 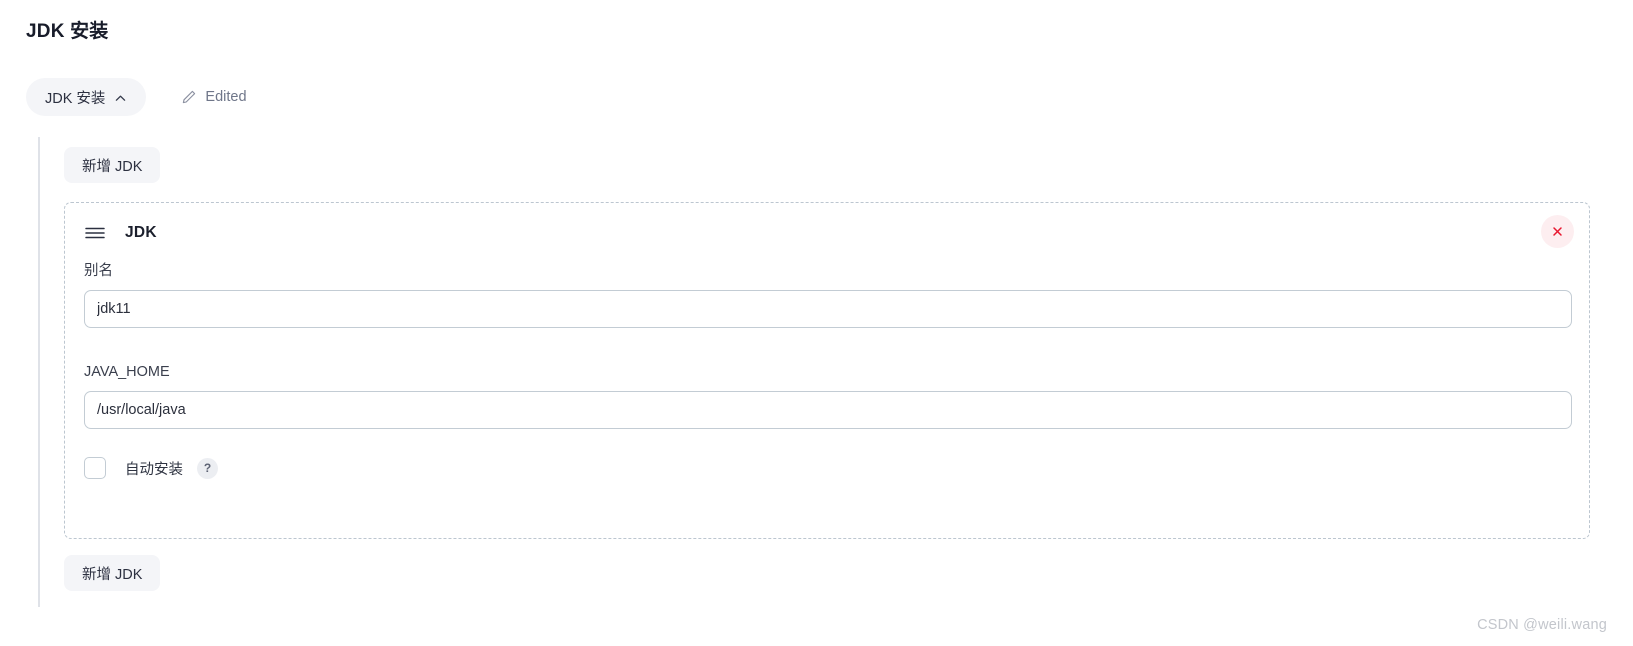 I want to click on java-home-input, so click(x=828, y=410).